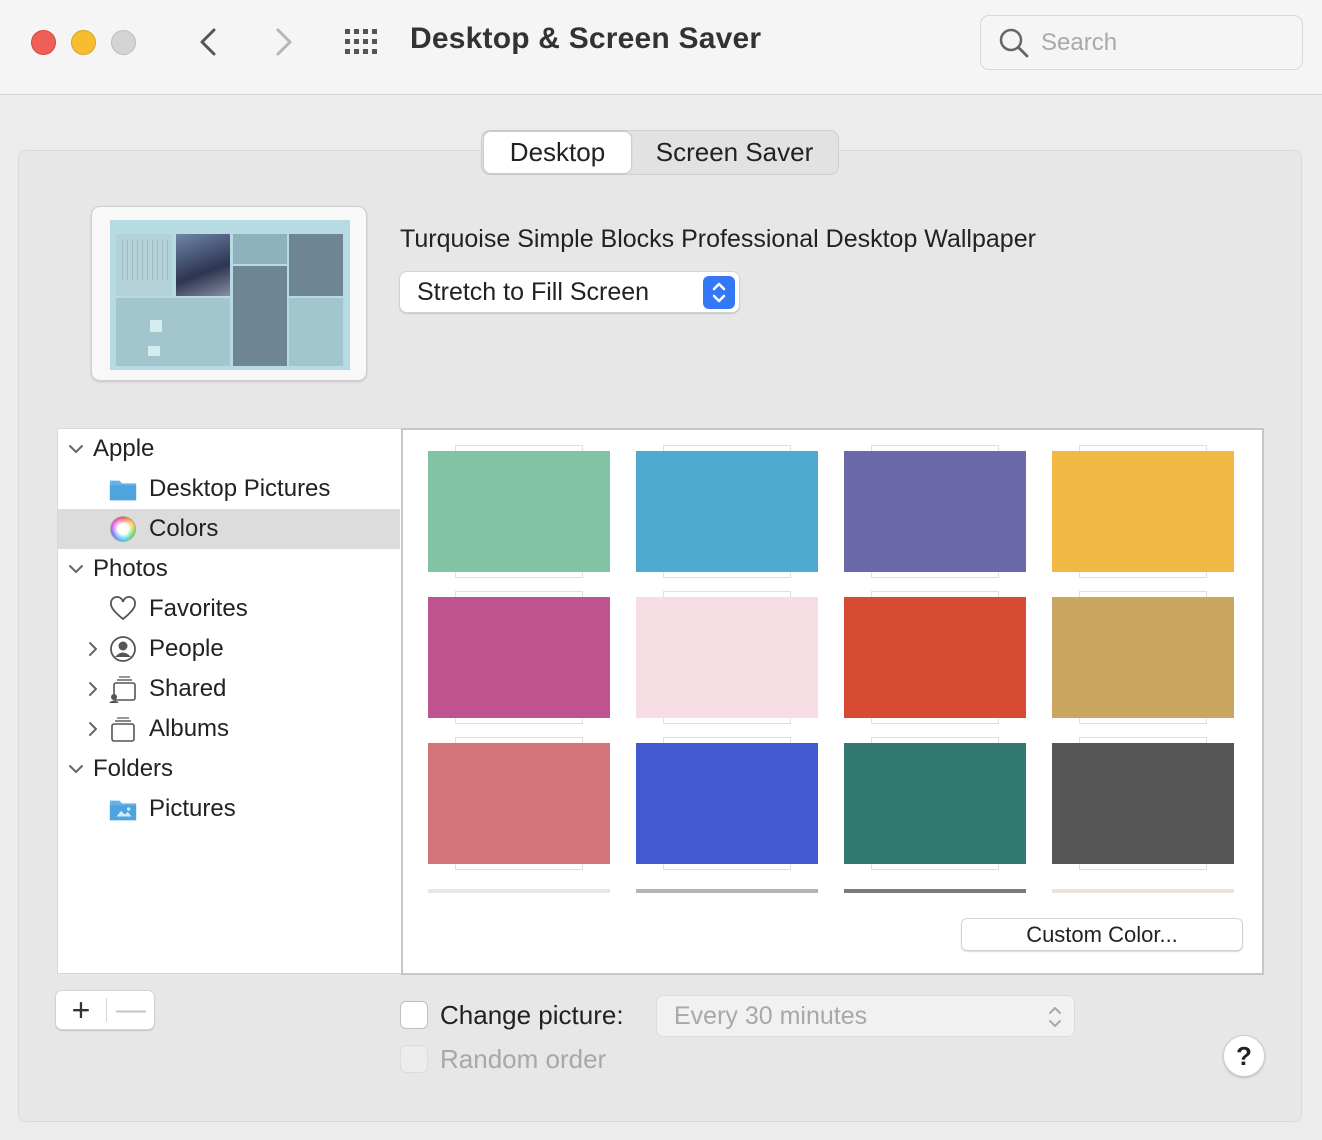  What do you see at coordinates (186, 648) in the screenshot?
I see `sidebar-item-label: People` at bounding box center [186, 648].